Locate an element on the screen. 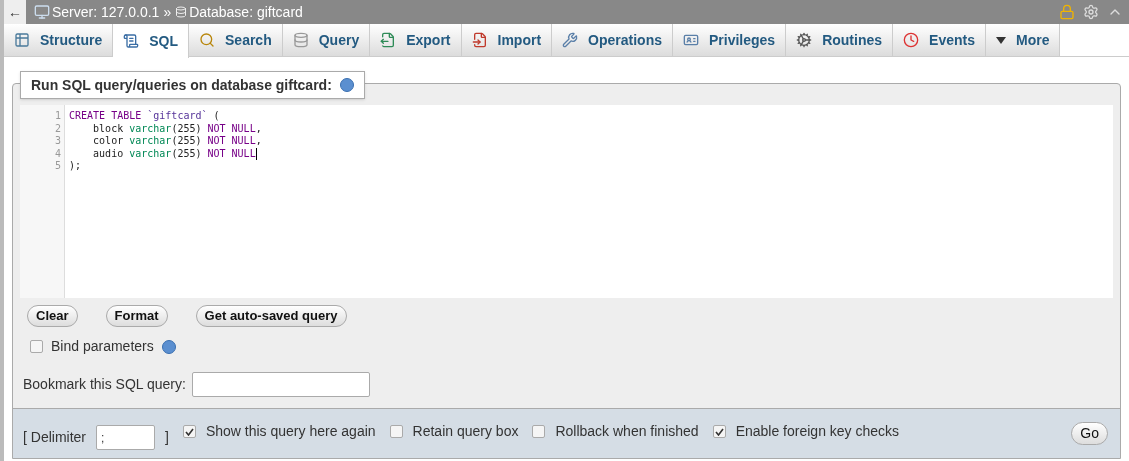  tab: More is located at coordinates (1023, 40).